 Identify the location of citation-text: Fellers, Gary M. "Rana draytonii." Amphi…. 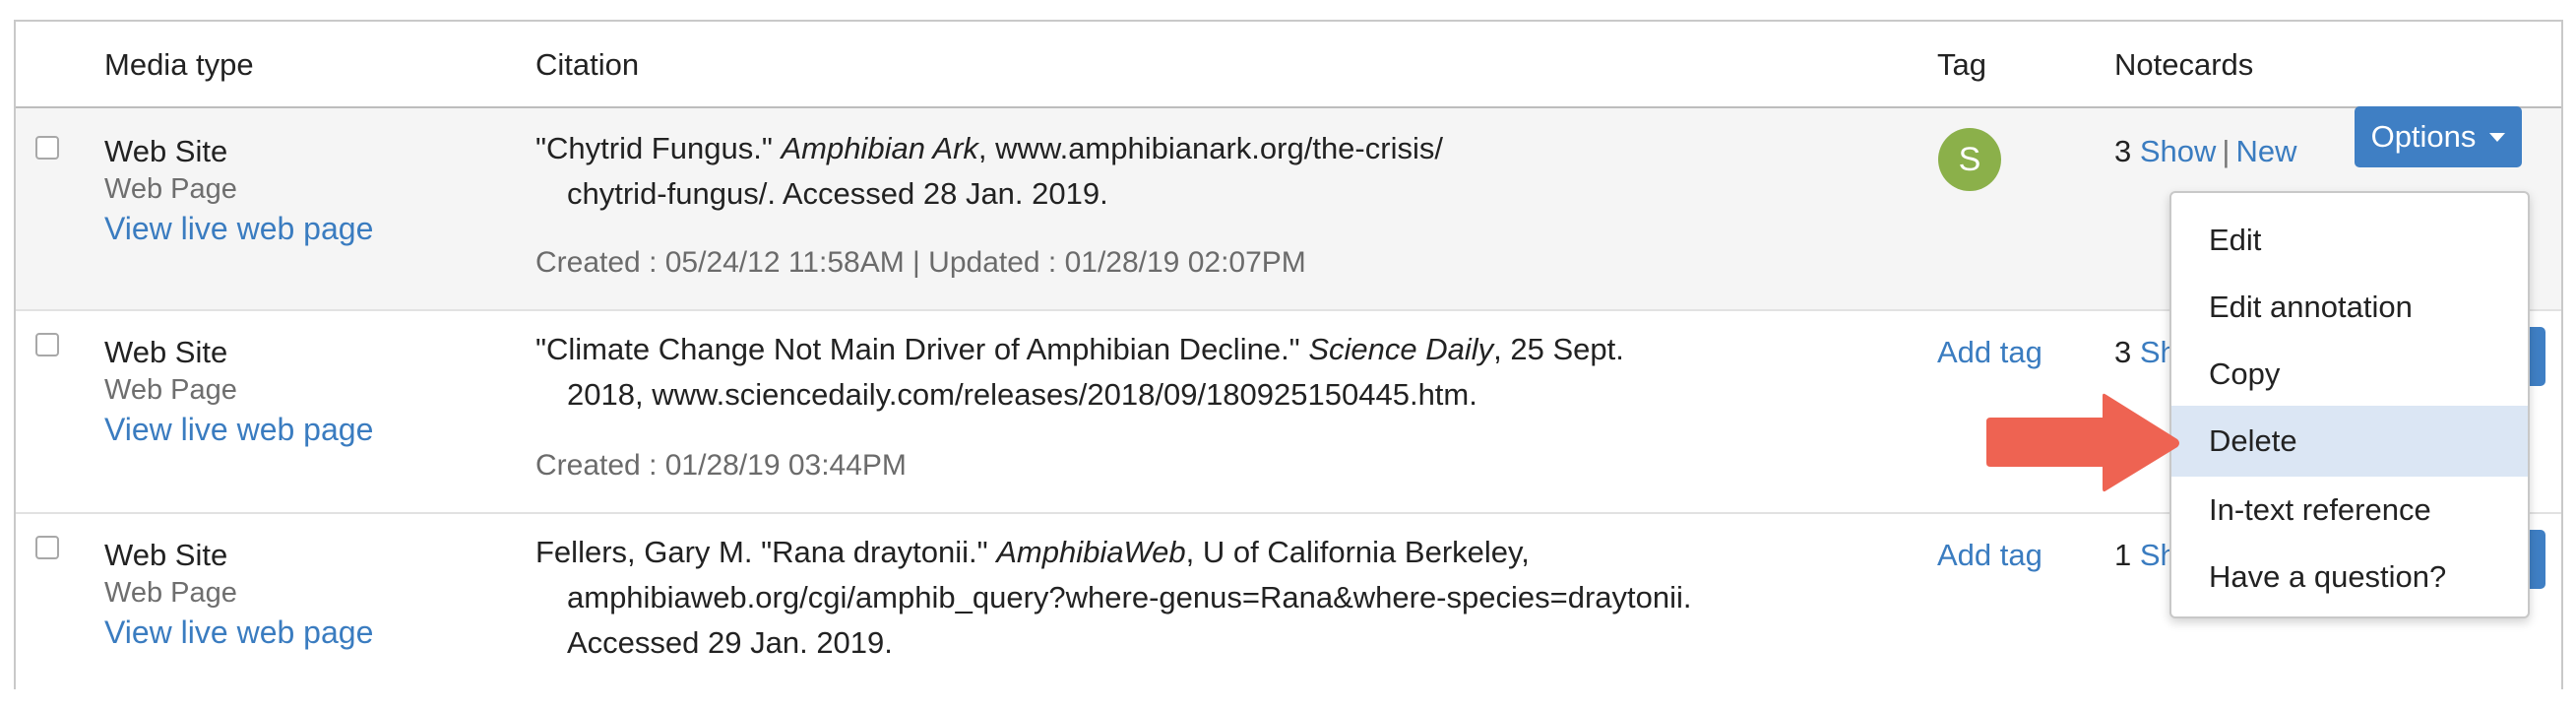
(1113, 598).